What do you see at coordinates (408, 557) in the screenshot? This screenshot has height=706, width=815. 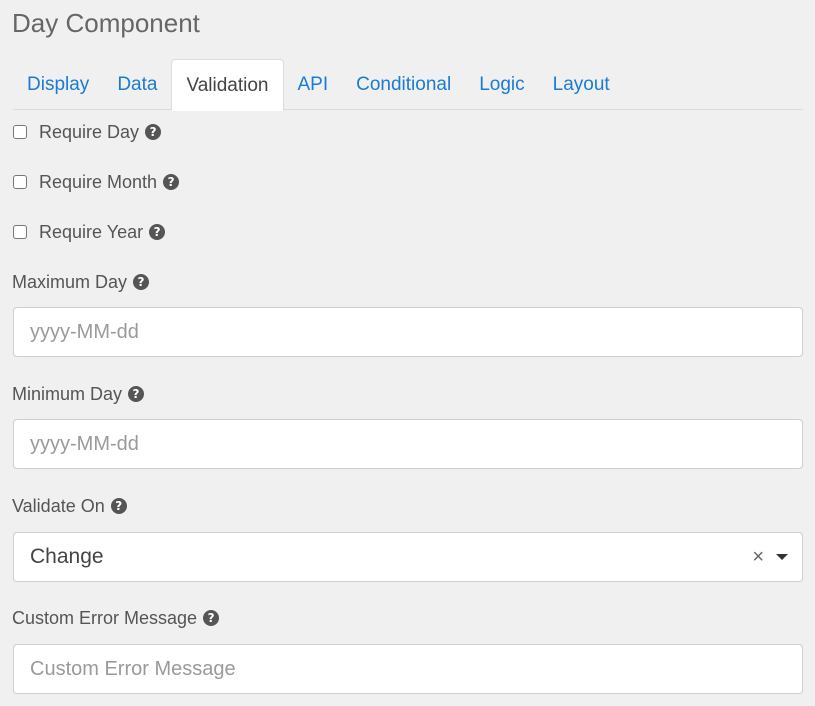 I see `validate-on-select: Change ×` at bounding box center [408, 557].